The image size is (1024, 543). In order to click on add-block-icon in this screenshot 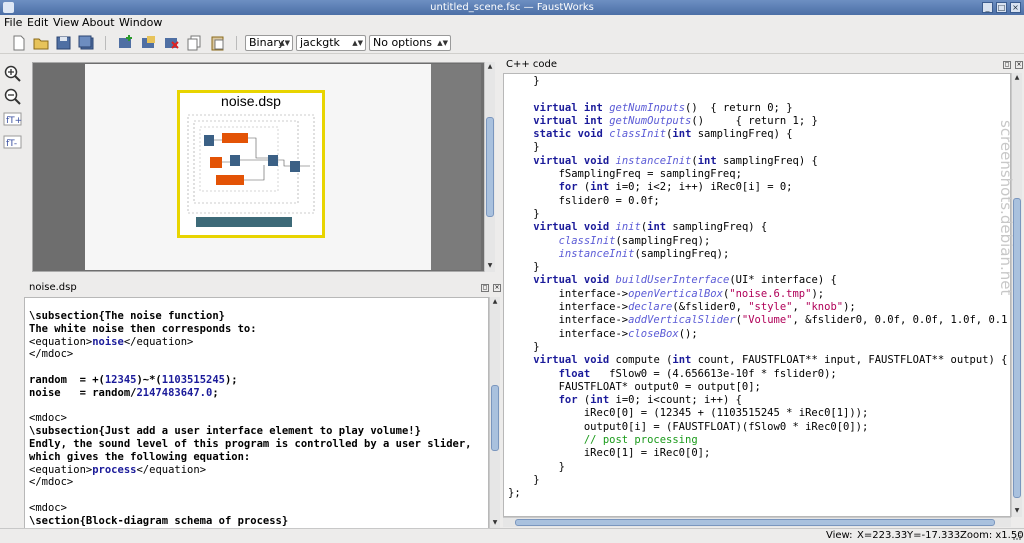, I will do `click(125, 43)`.